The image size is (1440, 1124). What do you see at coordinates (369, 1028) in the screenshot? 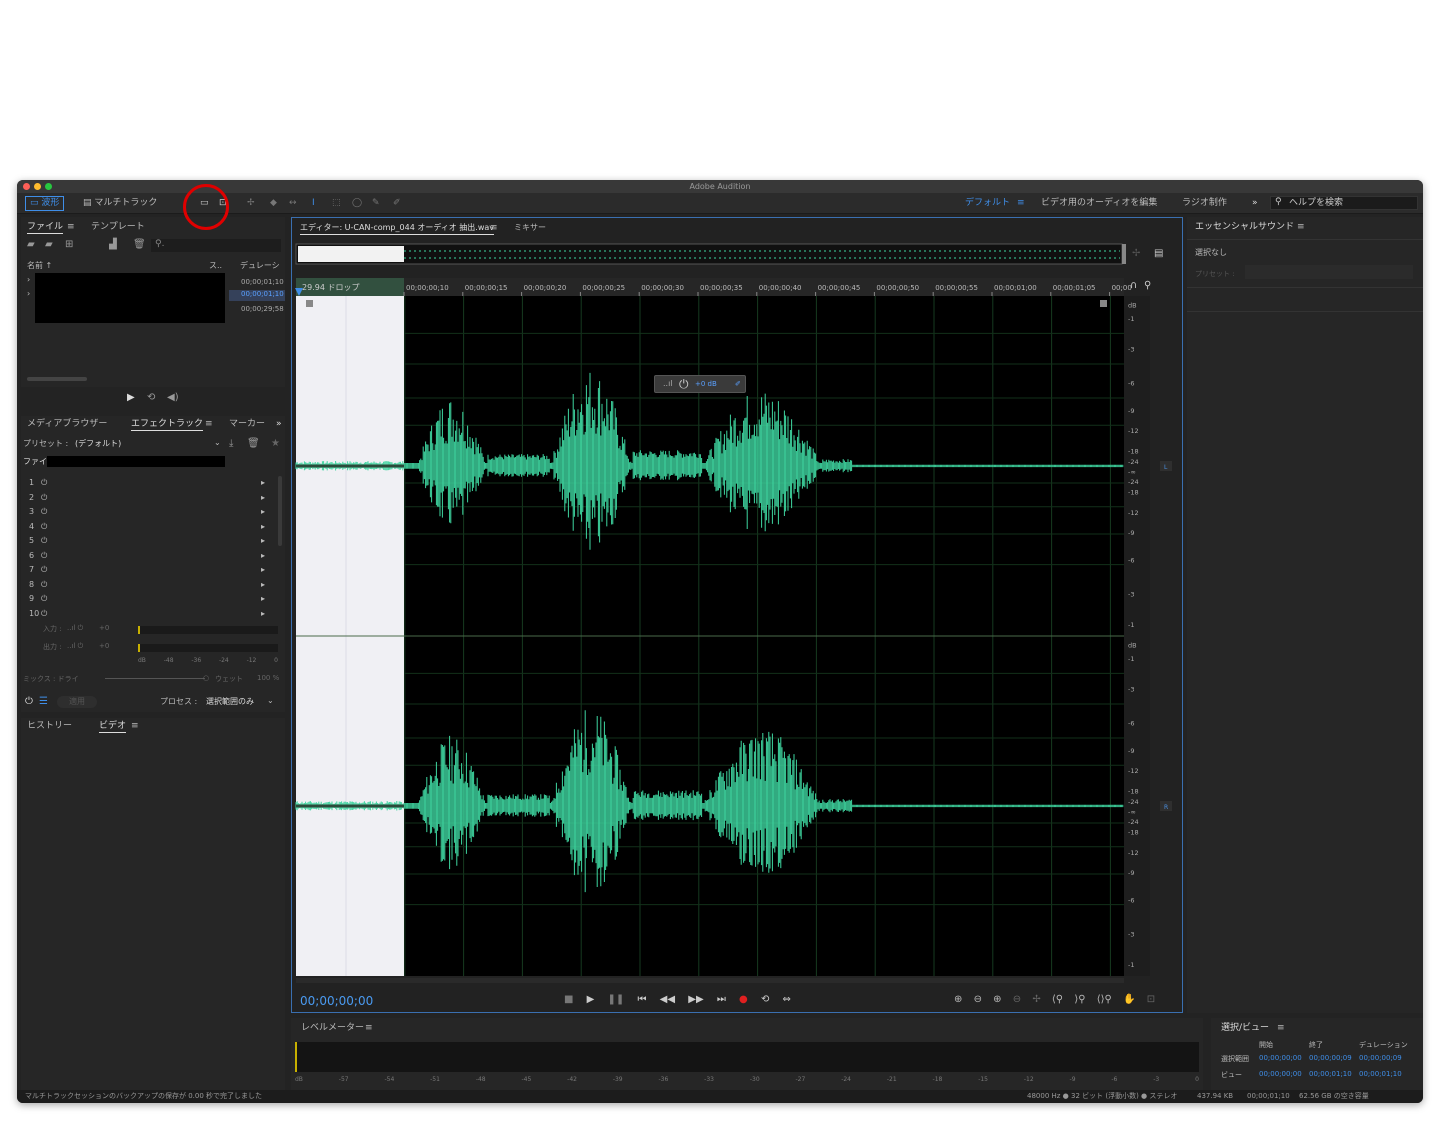
I see `level-meter-menu-icon: ≡` at bounding box center [369, 1028].